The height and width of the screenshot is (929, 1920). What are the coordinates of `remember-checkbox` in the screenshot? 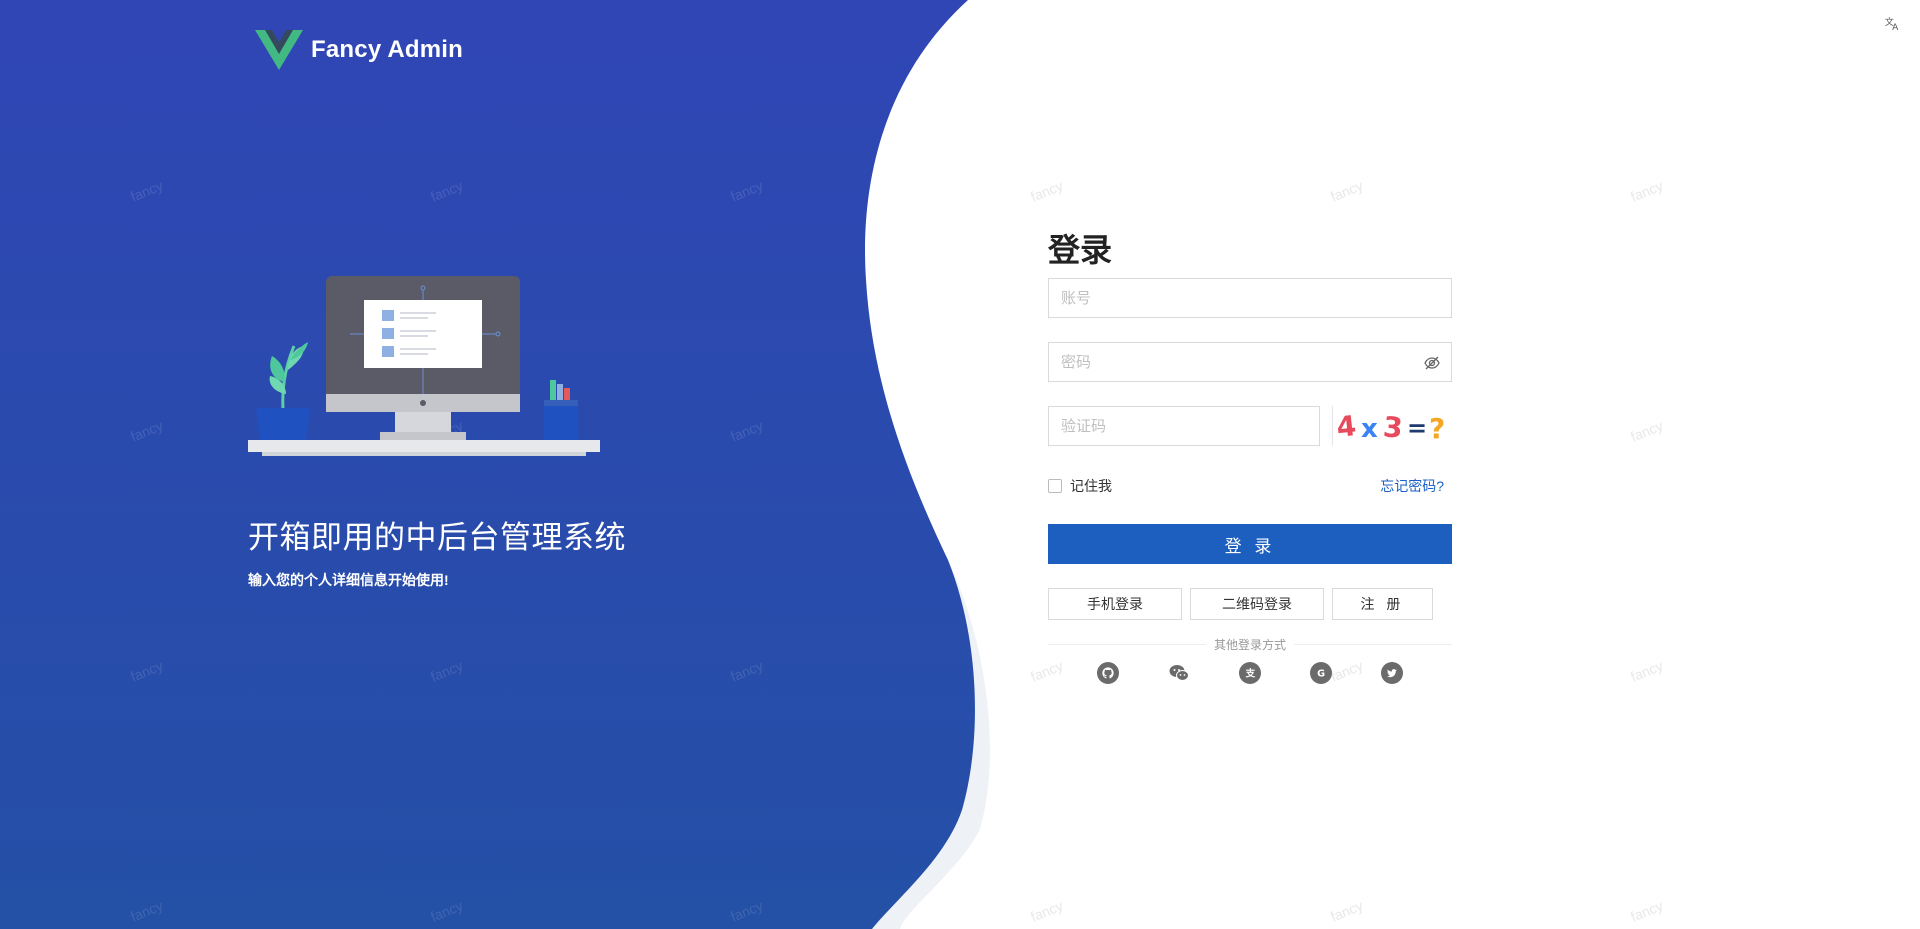 It's located at (1055, 486).